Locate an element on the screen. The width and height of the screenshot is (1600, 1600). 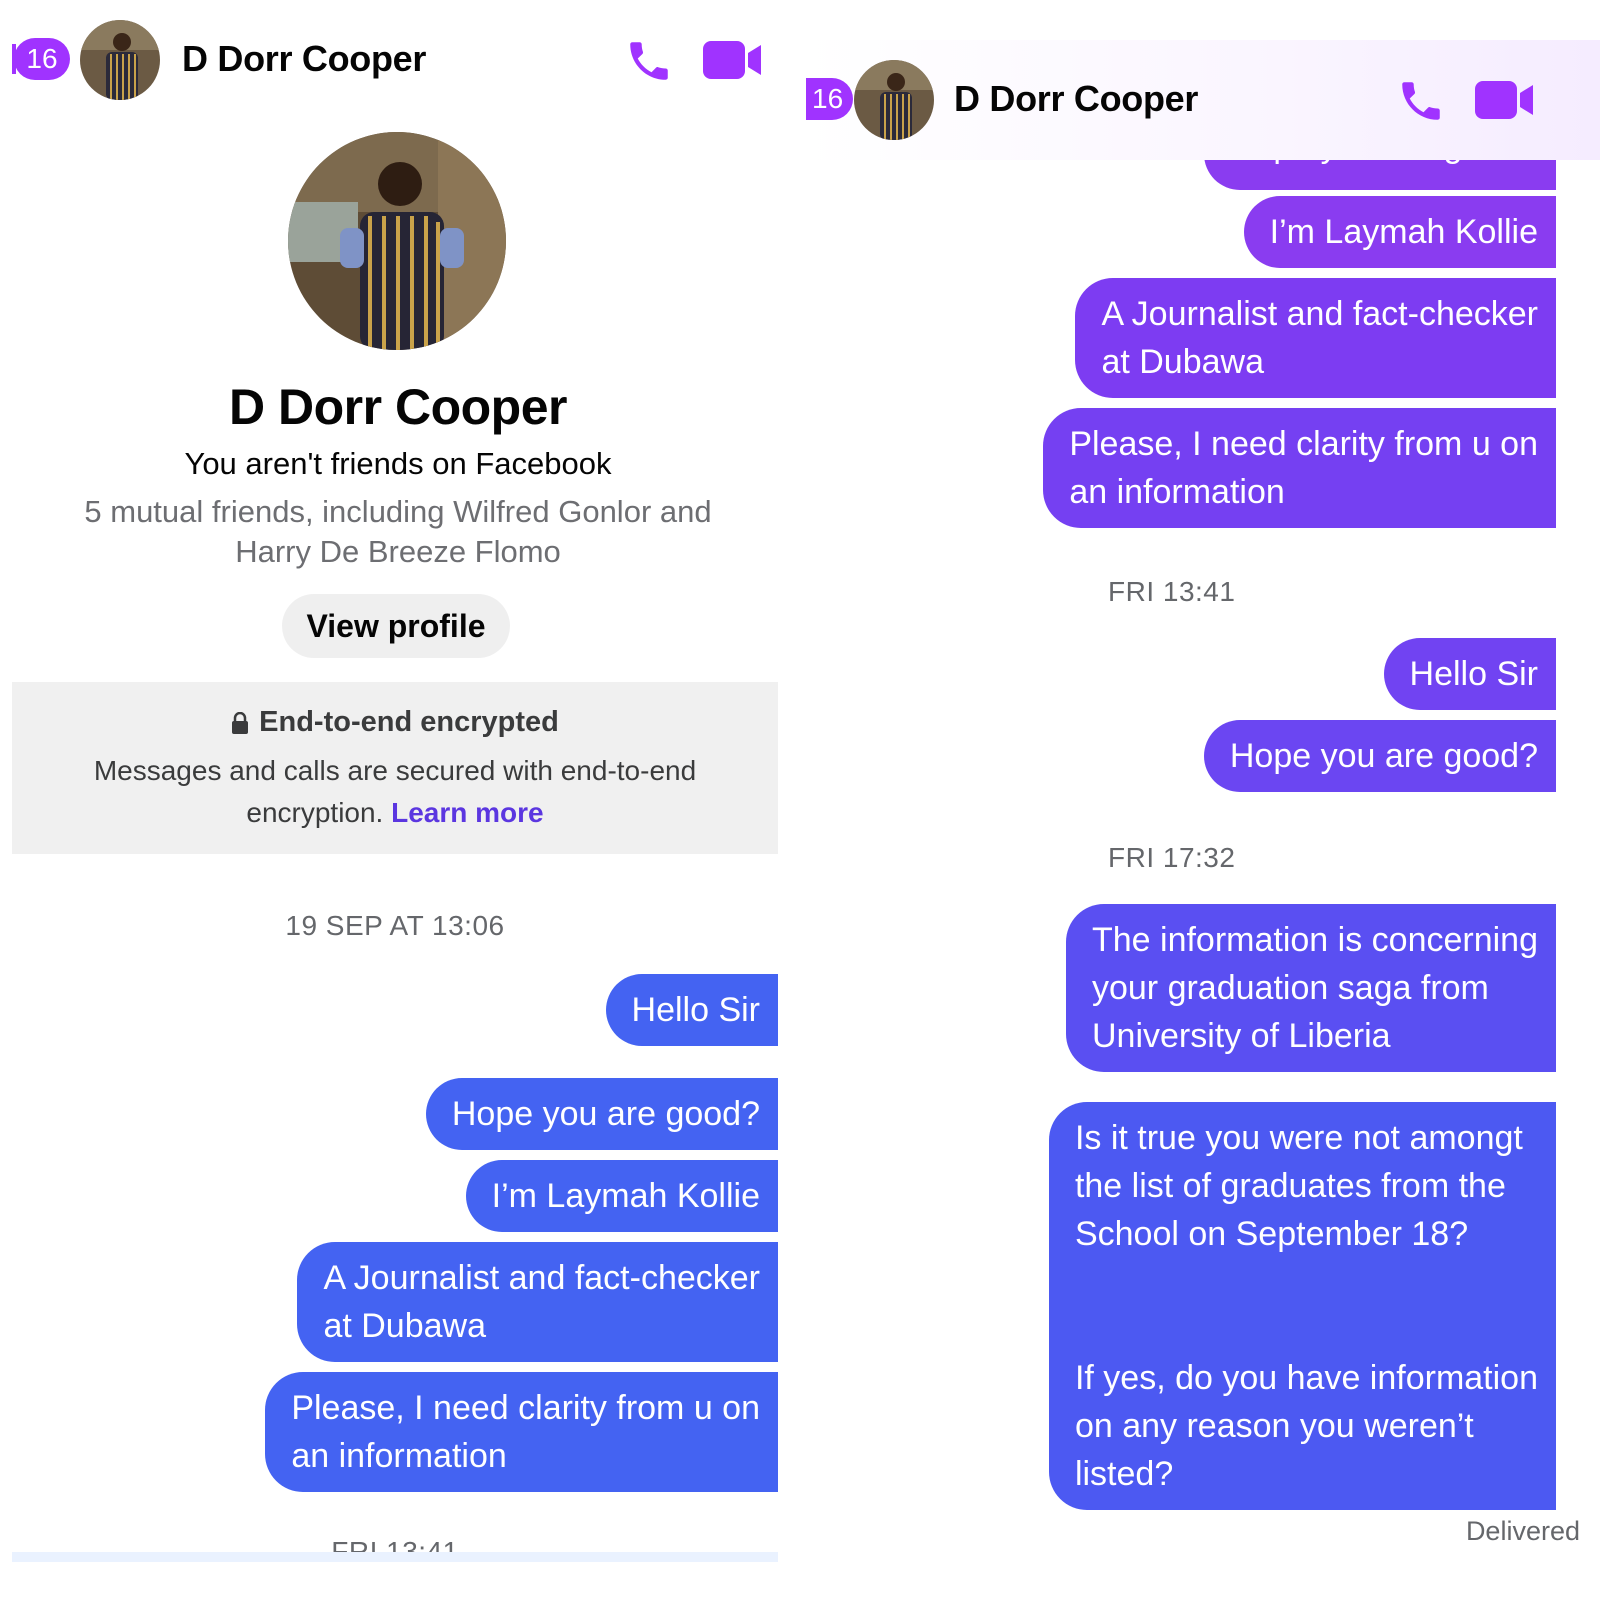
encryption-title: End-to-end encrypted is located at coordinates (395, 722).